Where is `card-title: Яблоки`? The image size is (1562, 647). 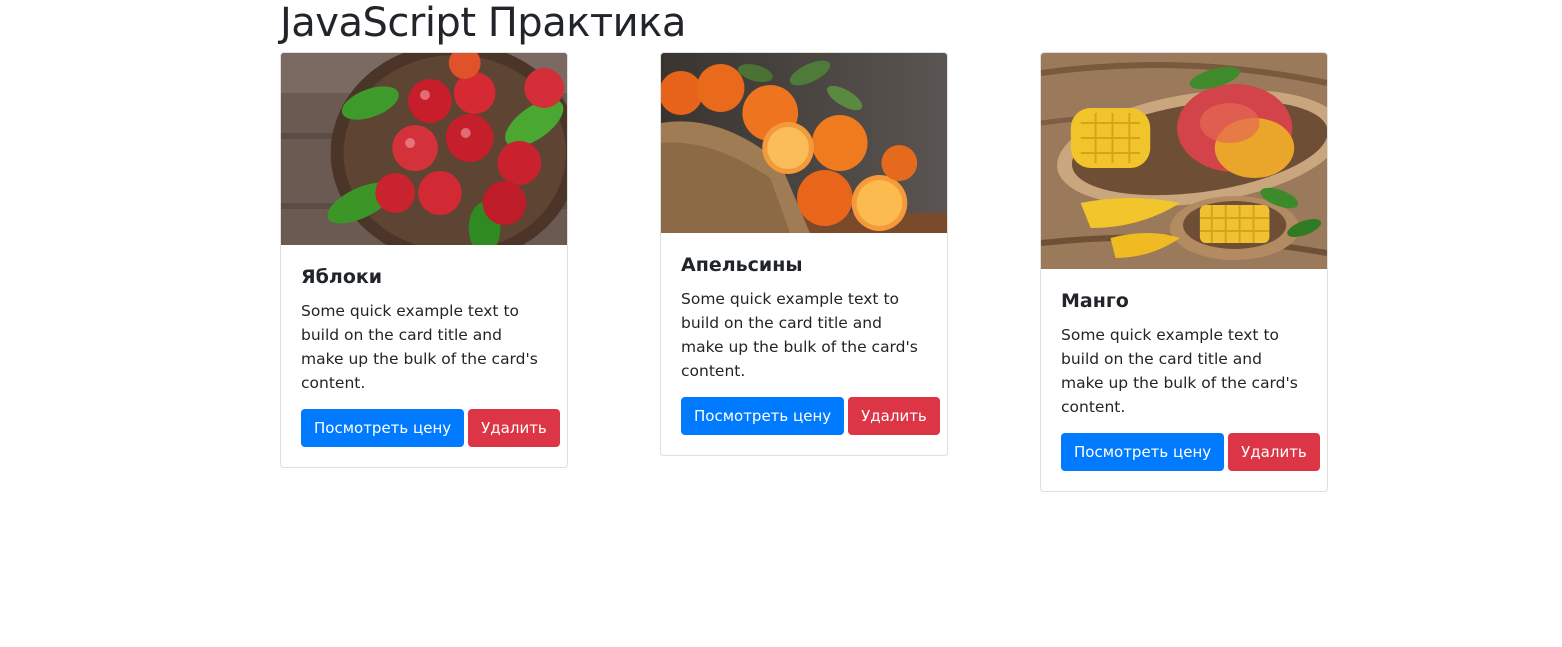 card-title: Яблоки is located at coordinates (342, 277).